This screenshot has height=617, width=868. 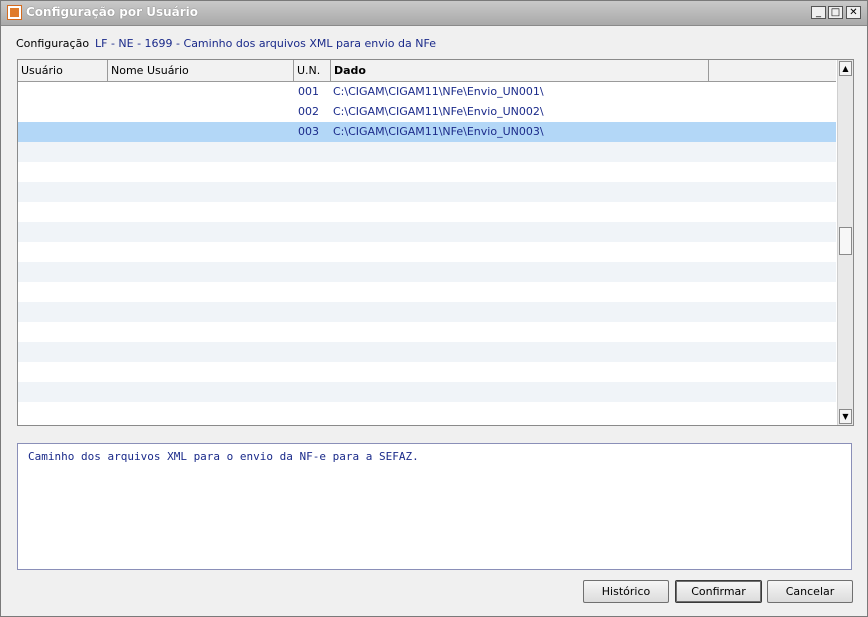 I want to click on scrollbar-thumb, so click(x=845, y=241).